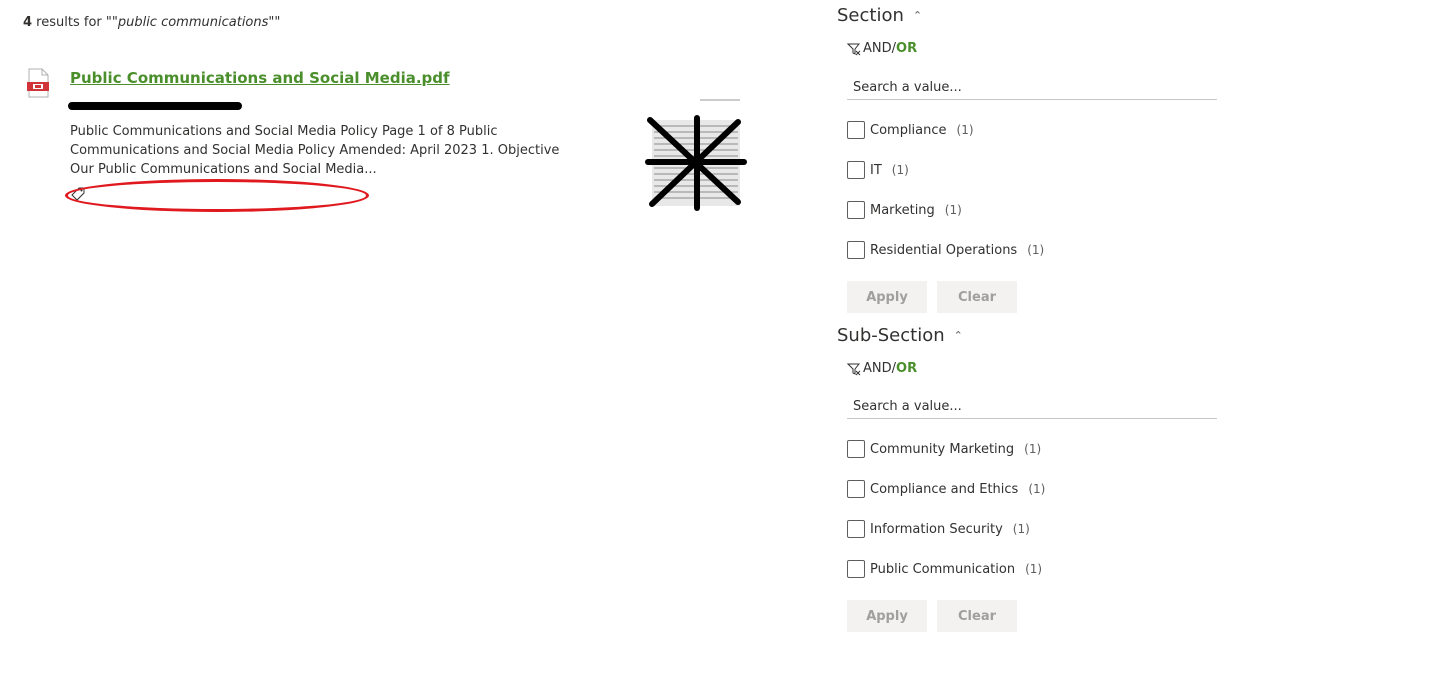  I want to click on section-option-residential-operations: Residential Operations (1), so click(945, 250).